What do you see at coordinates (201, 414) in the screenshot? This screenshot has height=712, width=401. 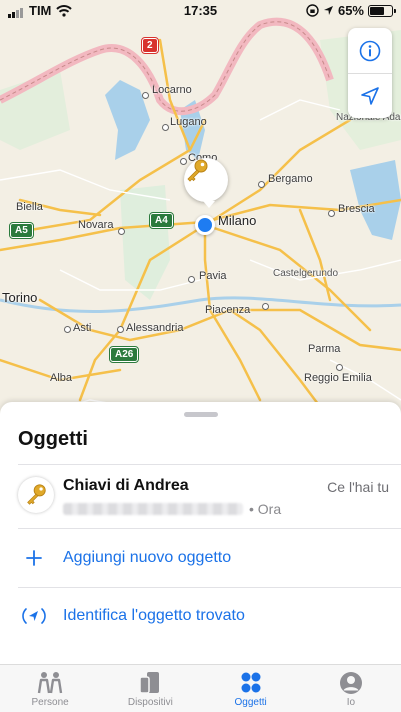 I see `sheet-grabber` at bounding box center [201, 414].